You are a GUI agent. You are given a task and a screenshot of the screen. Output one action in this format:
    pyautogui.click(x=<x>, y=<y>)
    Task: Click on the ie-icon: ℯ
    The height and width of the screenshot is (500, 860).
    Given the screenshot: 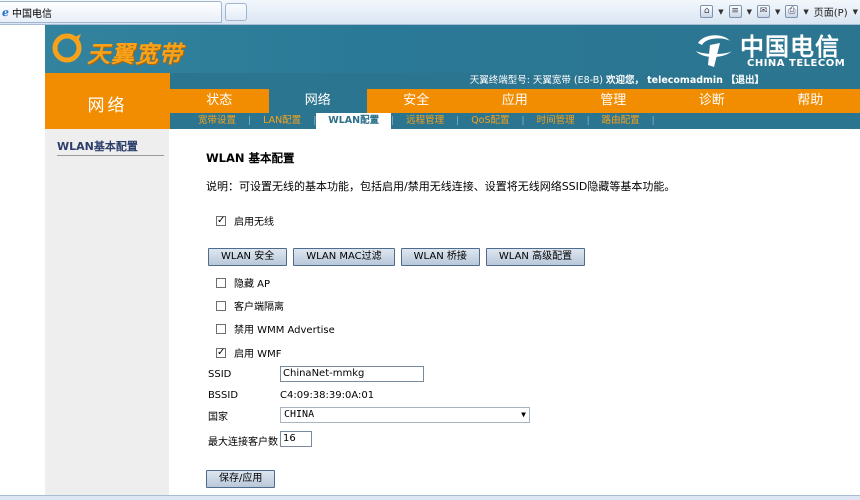 What is the action you would take?
    pyautogui.click(x=5, y=12)
    